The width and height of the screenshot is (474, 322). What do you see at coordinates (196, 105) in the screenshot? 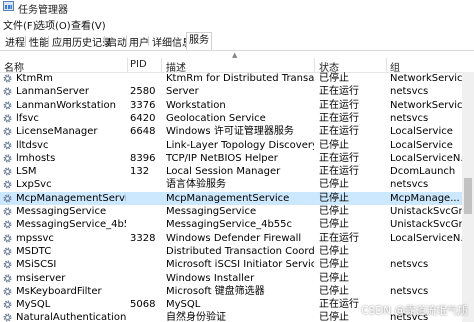
I see `service-description: Workstation` at bounding box center [196, 105].